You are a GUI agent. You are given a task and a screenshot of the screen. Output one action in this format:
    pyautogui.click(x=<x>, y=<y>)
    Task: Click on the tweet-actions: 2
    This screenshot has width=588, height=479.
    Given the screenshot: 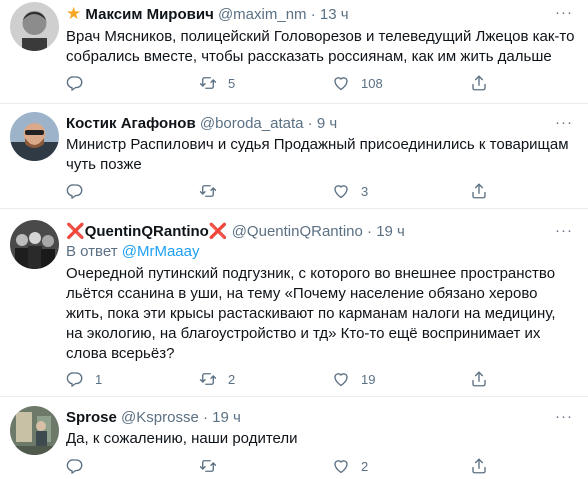 What is the action you would take?
    pyautogui.click(x=316, y=466)
    